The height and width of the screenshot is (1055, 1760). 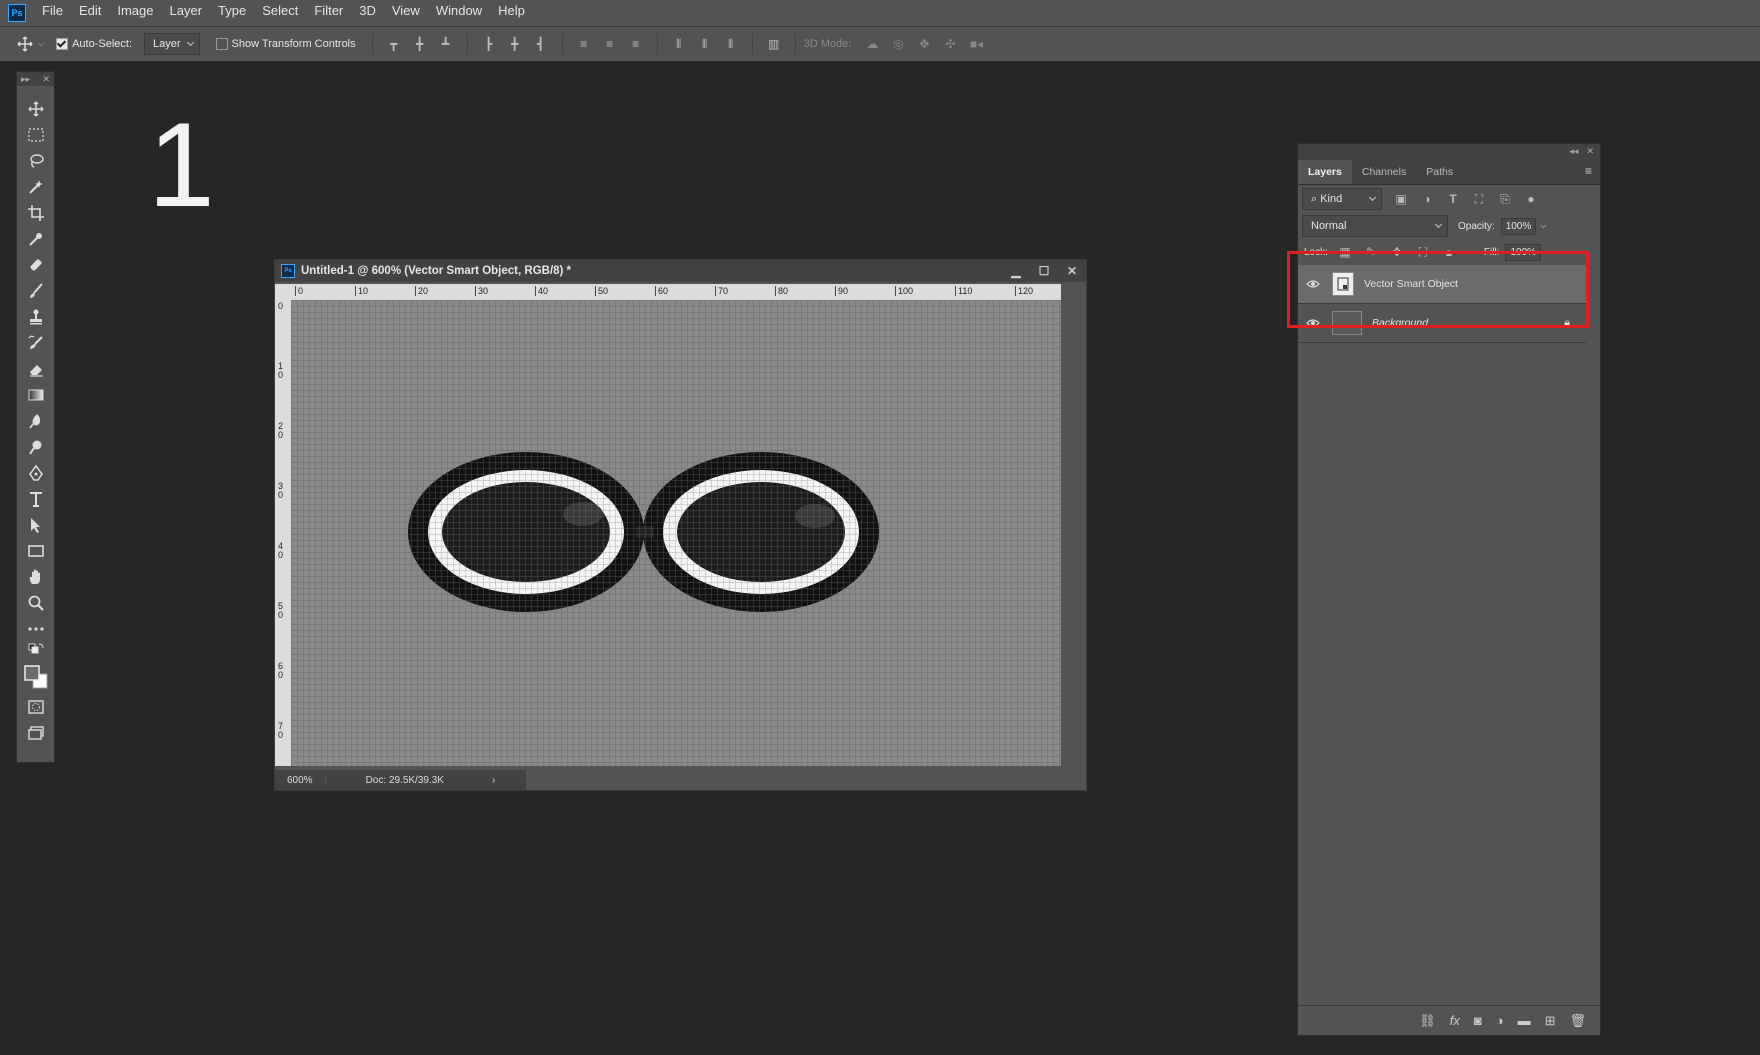 I want to click on 3d-roll-icon: ◎, so click(x=898, y=44).